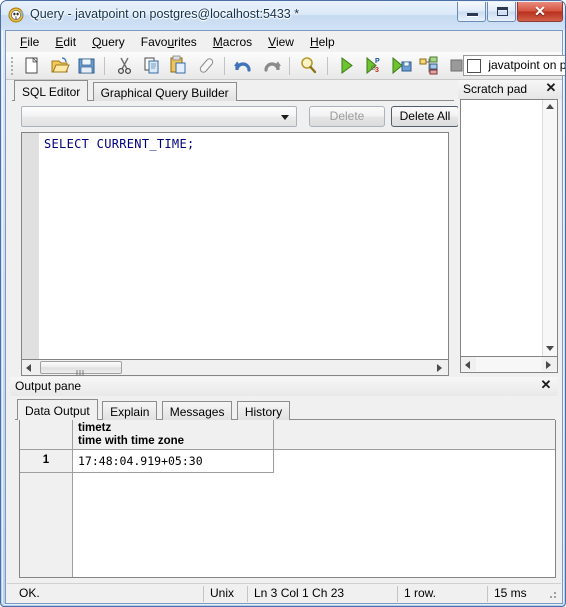 The image size is (566, 607). What do you see at coordinates (151, 65) in the screenshot?
I see `copy-icon` at bounding box center [151, 65].